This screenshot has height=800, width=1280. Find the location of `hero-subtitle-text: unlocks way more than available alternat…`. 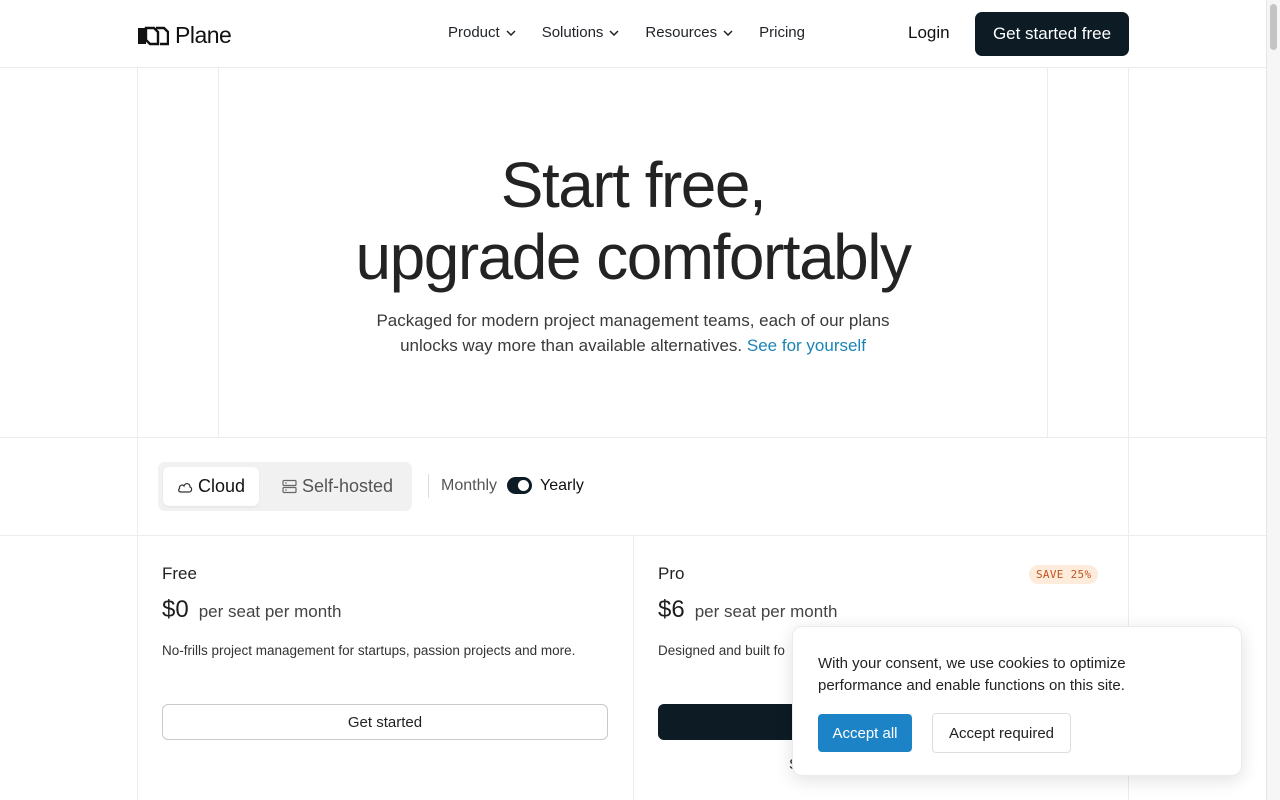

hero-subtitle-text: unlocks way more than available alternat… is located at coordinates (571, 345).